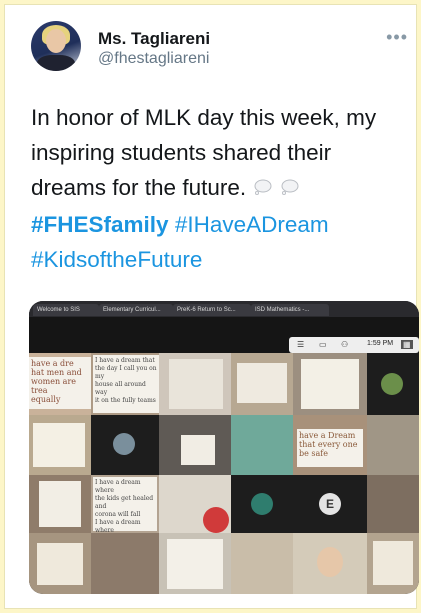  Describe the element at coordinates (301, 344) in the screenshot. I see `participants-icon: ☰` at that location.